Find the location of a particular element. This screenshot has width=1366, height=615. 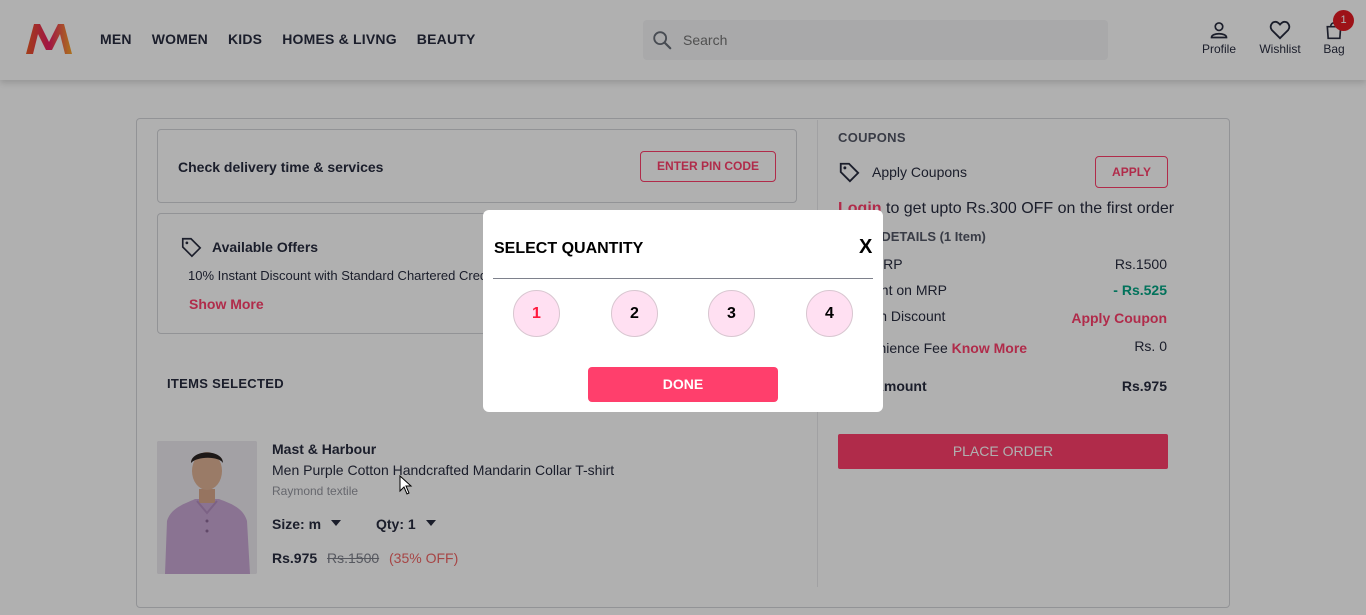

qty-option-1: 1 is located at coordinates (536, 313).